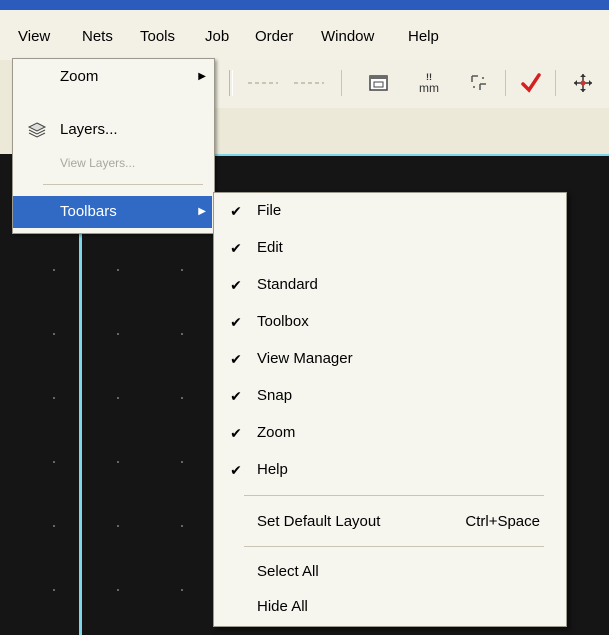 This screenshot has height=635, width=609. What do you see at coordinates (309, 83) in the screenshot?
I see `redo-disabled-icon` at bounding box center [309, 83].